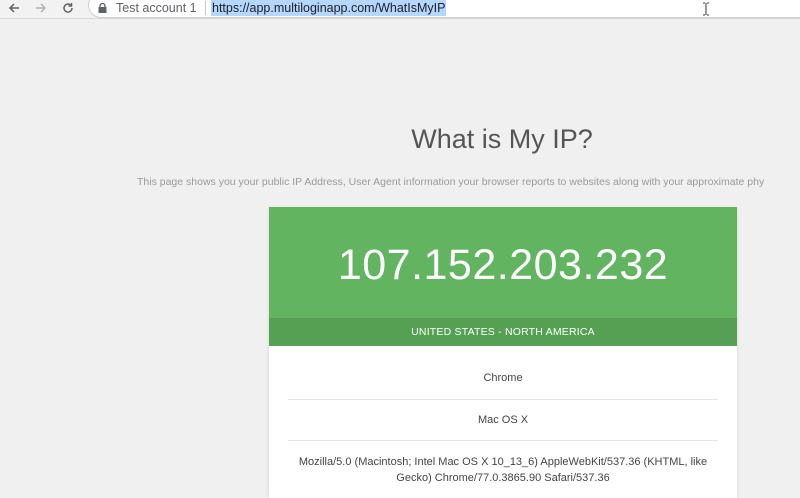 The height and width of the screenshot is (498, 800). I want to click on ip-panel: 107.152.203.232, so click(503, 262).